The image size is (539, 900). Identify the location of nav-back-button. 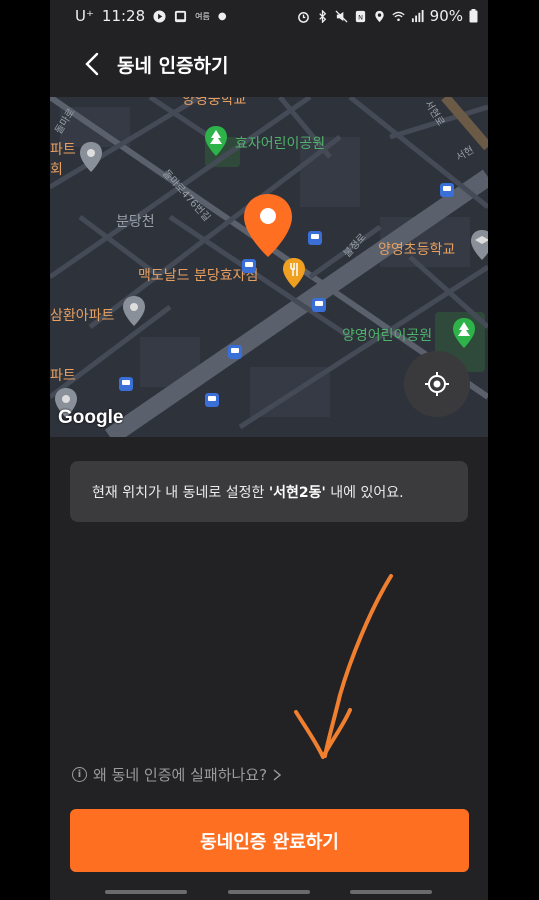
(391, 892).